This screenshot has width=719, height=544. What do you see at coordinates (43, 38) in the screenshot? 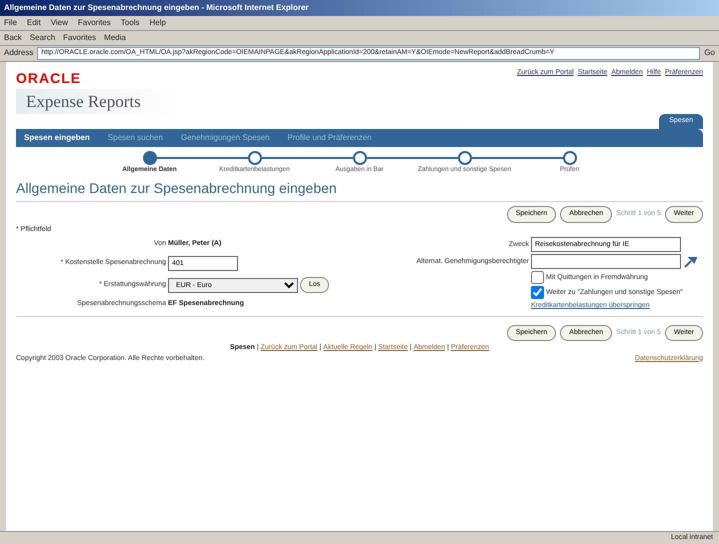
I see `toolbar-button: Search` at bounding box center [43, 38].